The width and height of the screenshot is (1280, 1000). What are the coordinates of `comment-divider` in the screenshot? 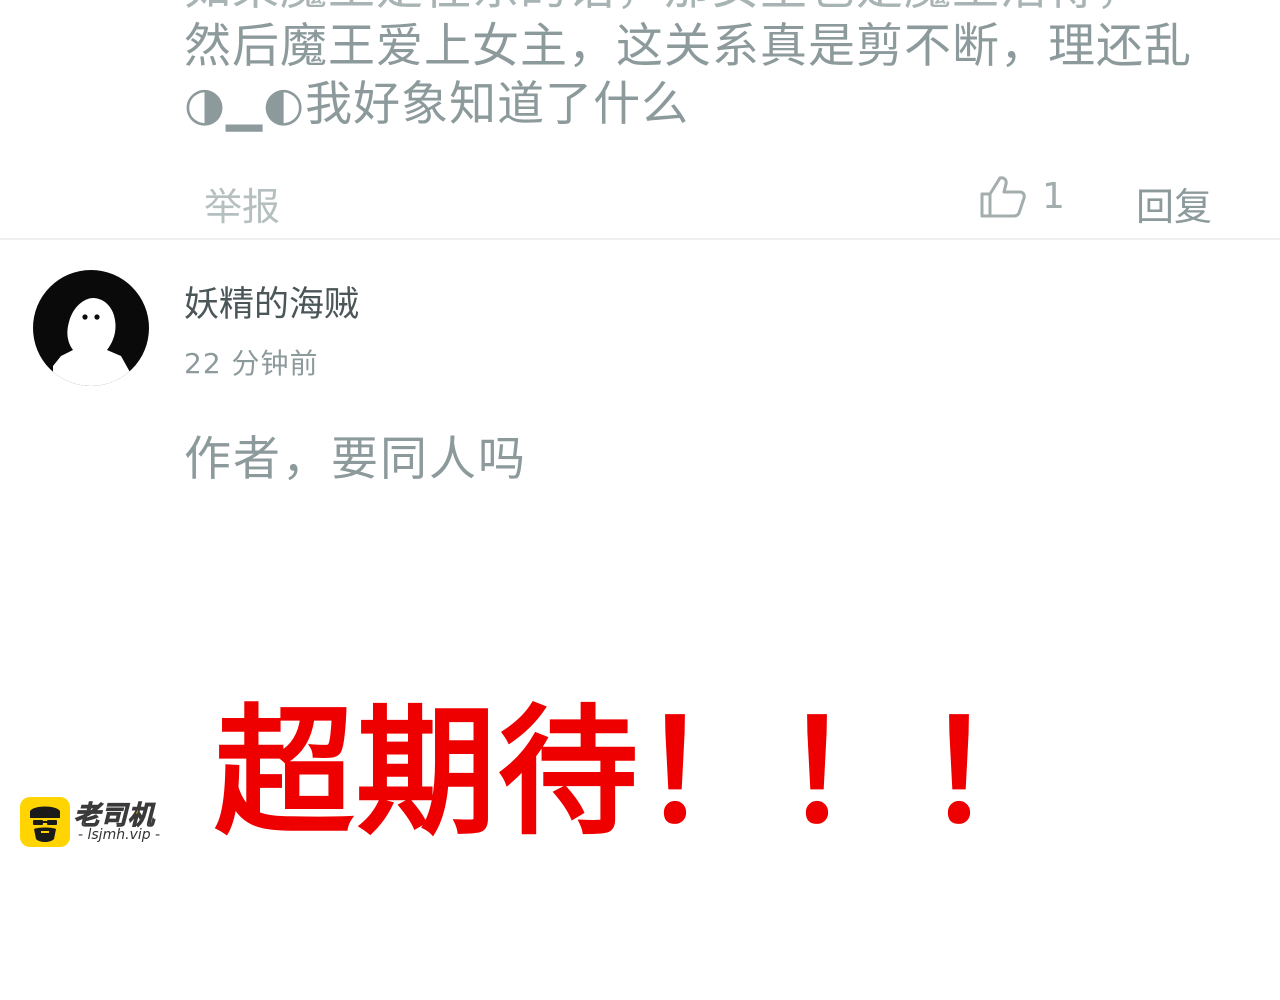 It's located at (640, 239).